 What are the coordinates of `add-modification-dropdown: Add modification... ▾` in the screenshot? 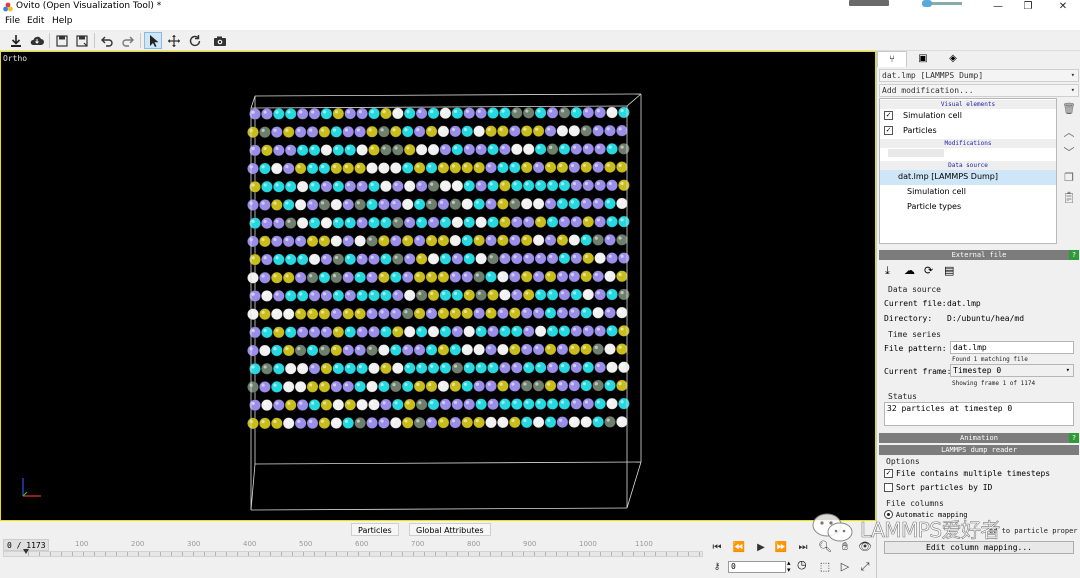 It's located at (979, 90).